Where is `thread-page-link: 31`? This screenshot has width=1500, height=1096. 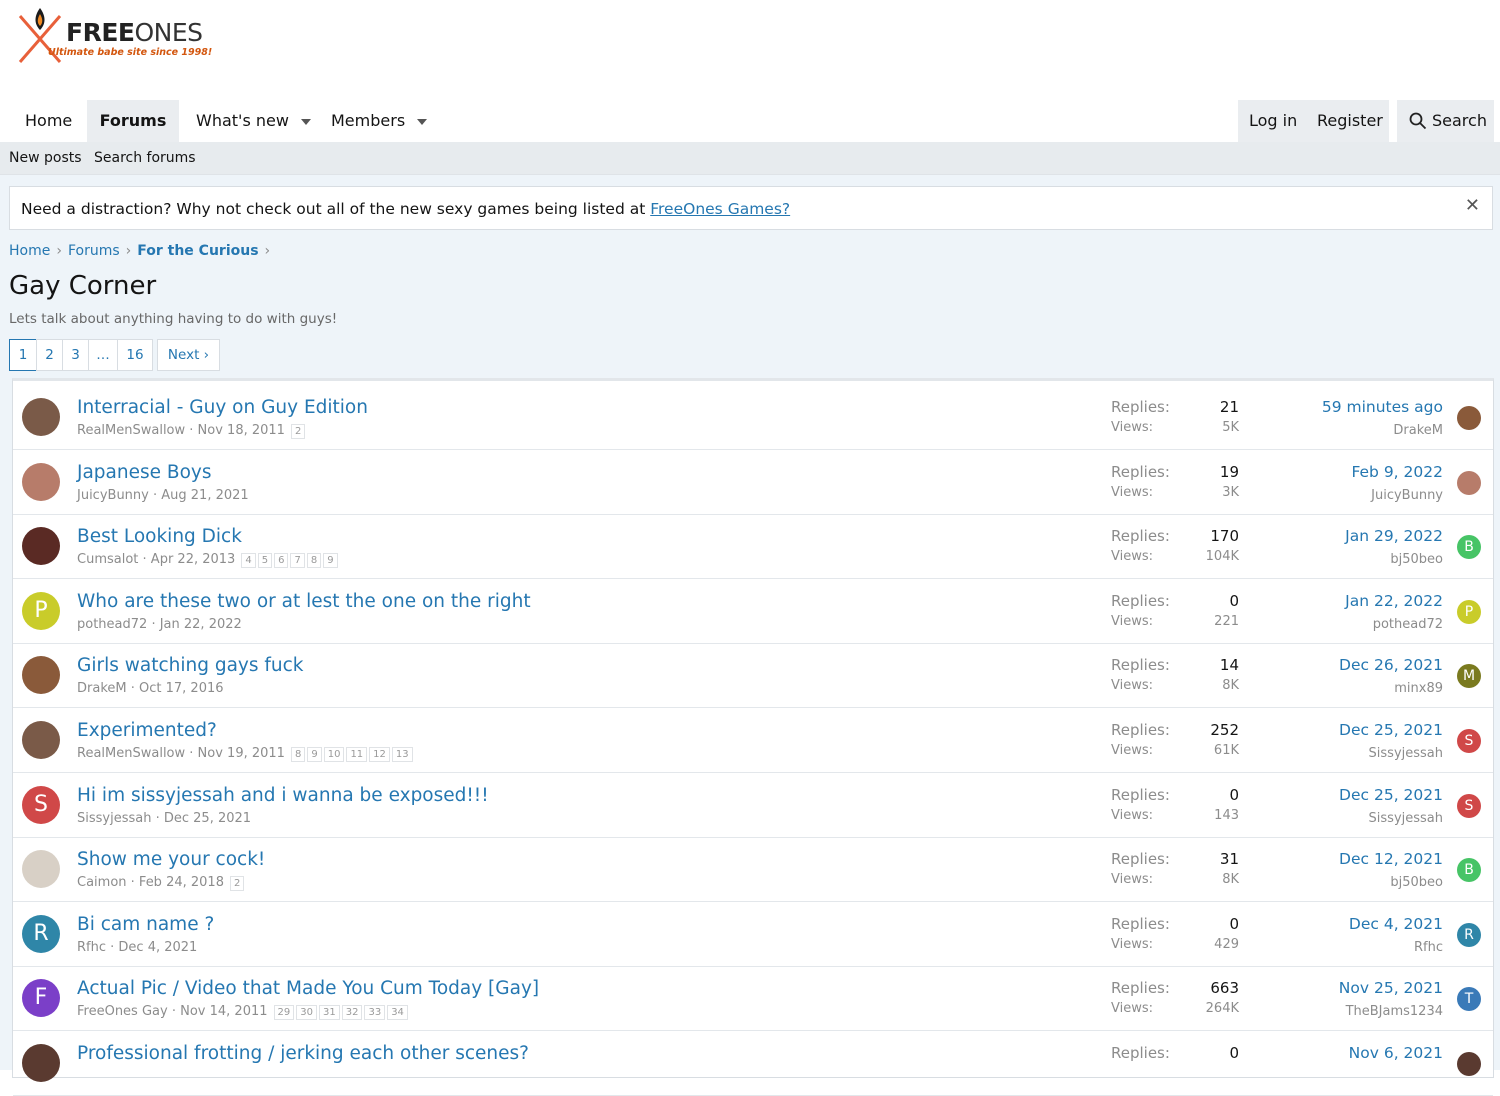
thread-page-link: 31 is located at coordinates (329, 1013).